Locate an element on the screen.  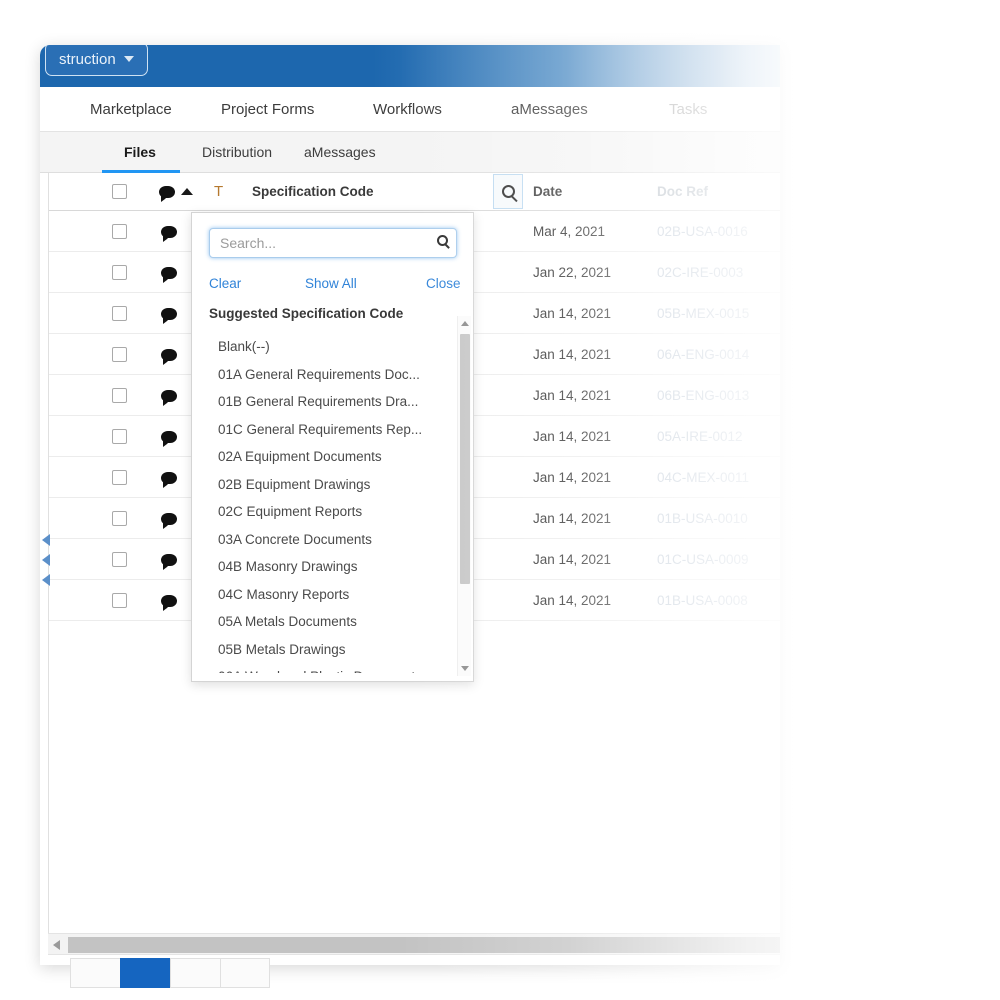
scroll-left-arrow-icon is located at coordinates (56, 945).